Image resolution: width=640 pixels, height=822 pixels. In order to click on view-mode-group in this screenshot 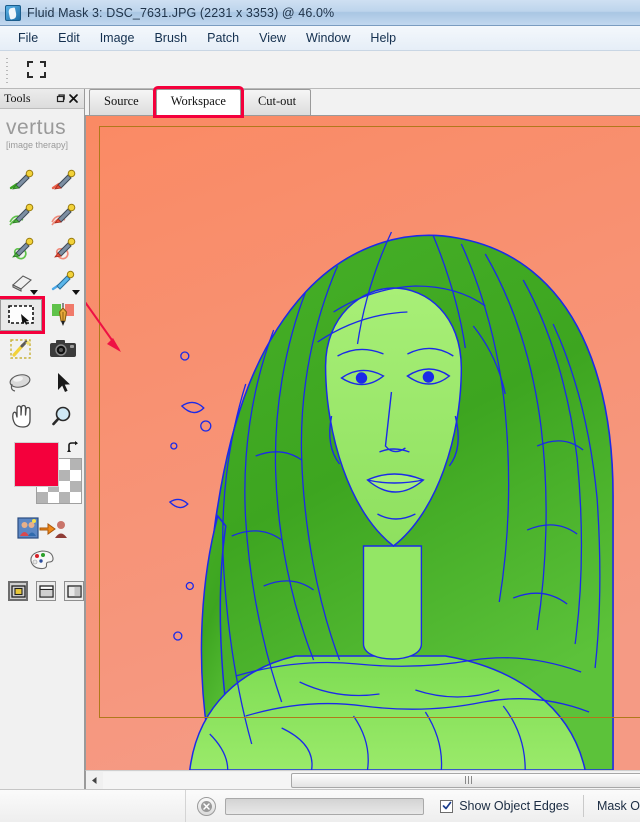, I will do `click(42, 586)`.